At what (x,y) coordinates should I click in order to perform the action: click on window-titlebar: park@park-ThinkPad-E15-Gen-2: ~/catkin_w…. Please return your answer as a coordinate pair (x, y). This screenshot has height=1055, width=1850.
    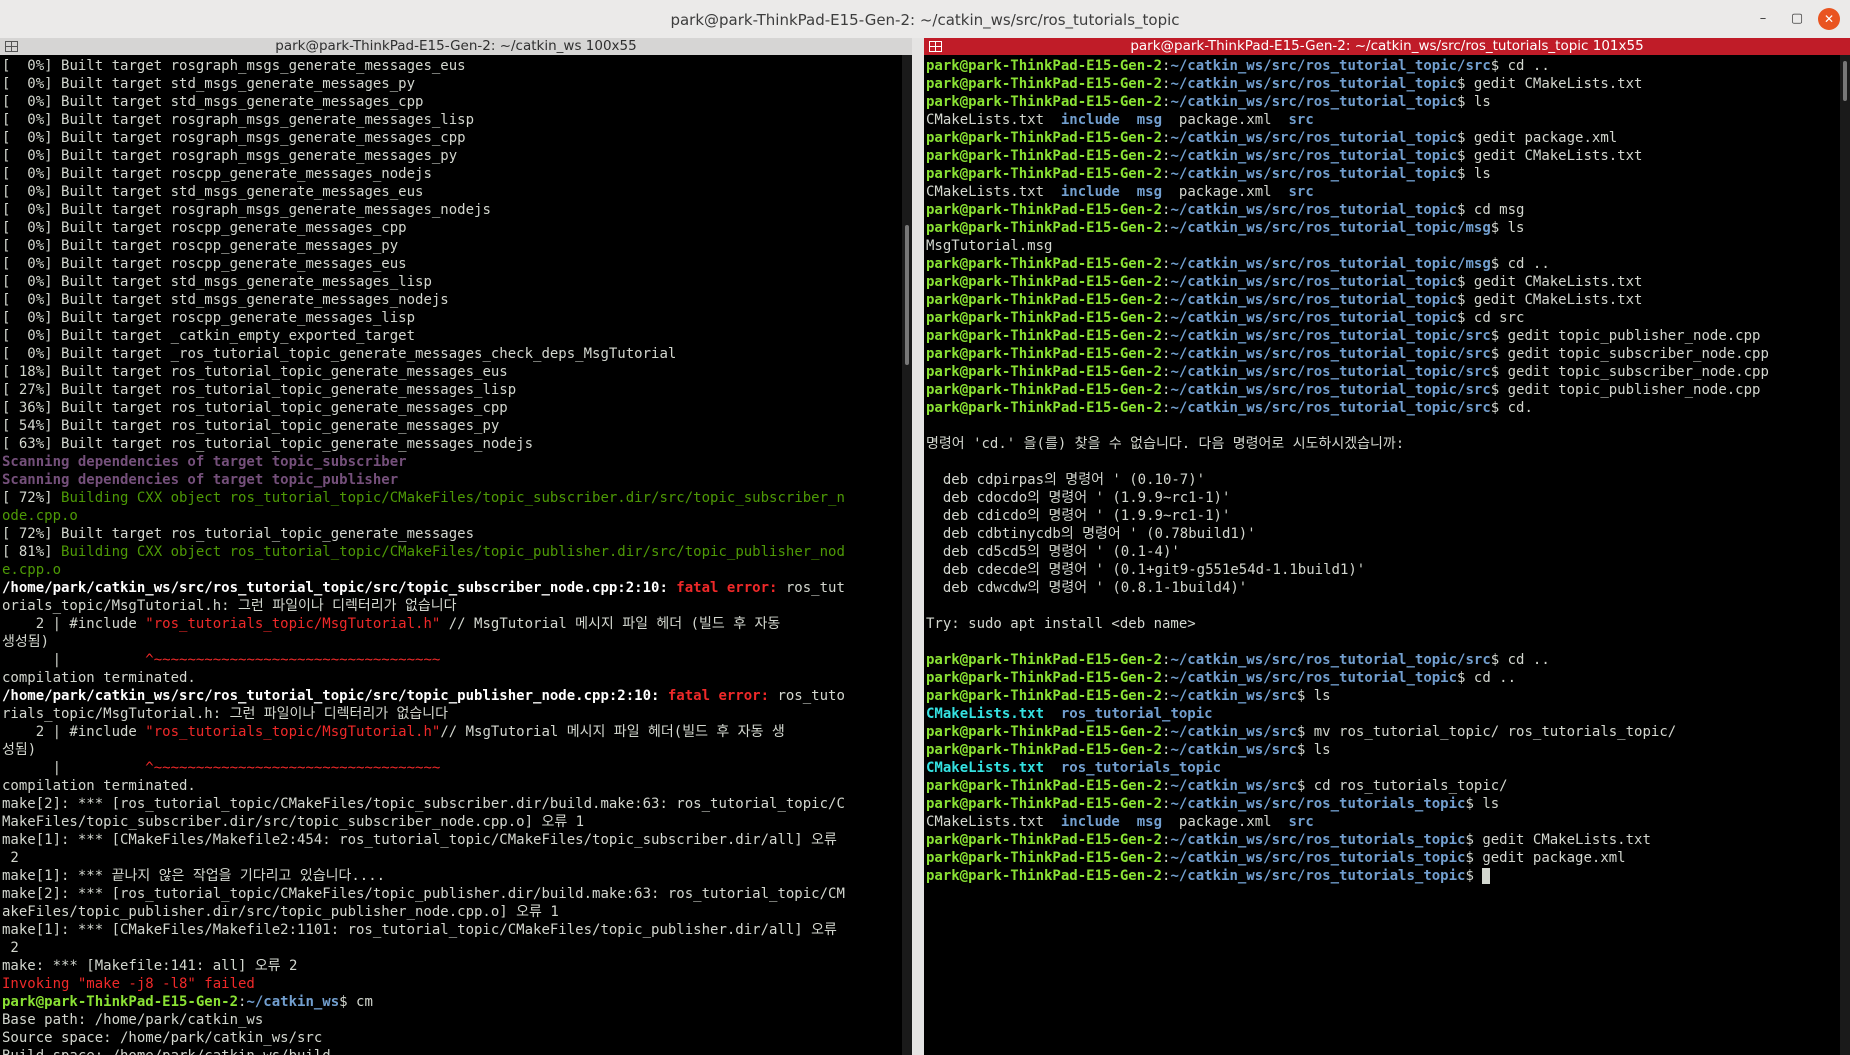
    Looking at the image, I should click on (925, 19).